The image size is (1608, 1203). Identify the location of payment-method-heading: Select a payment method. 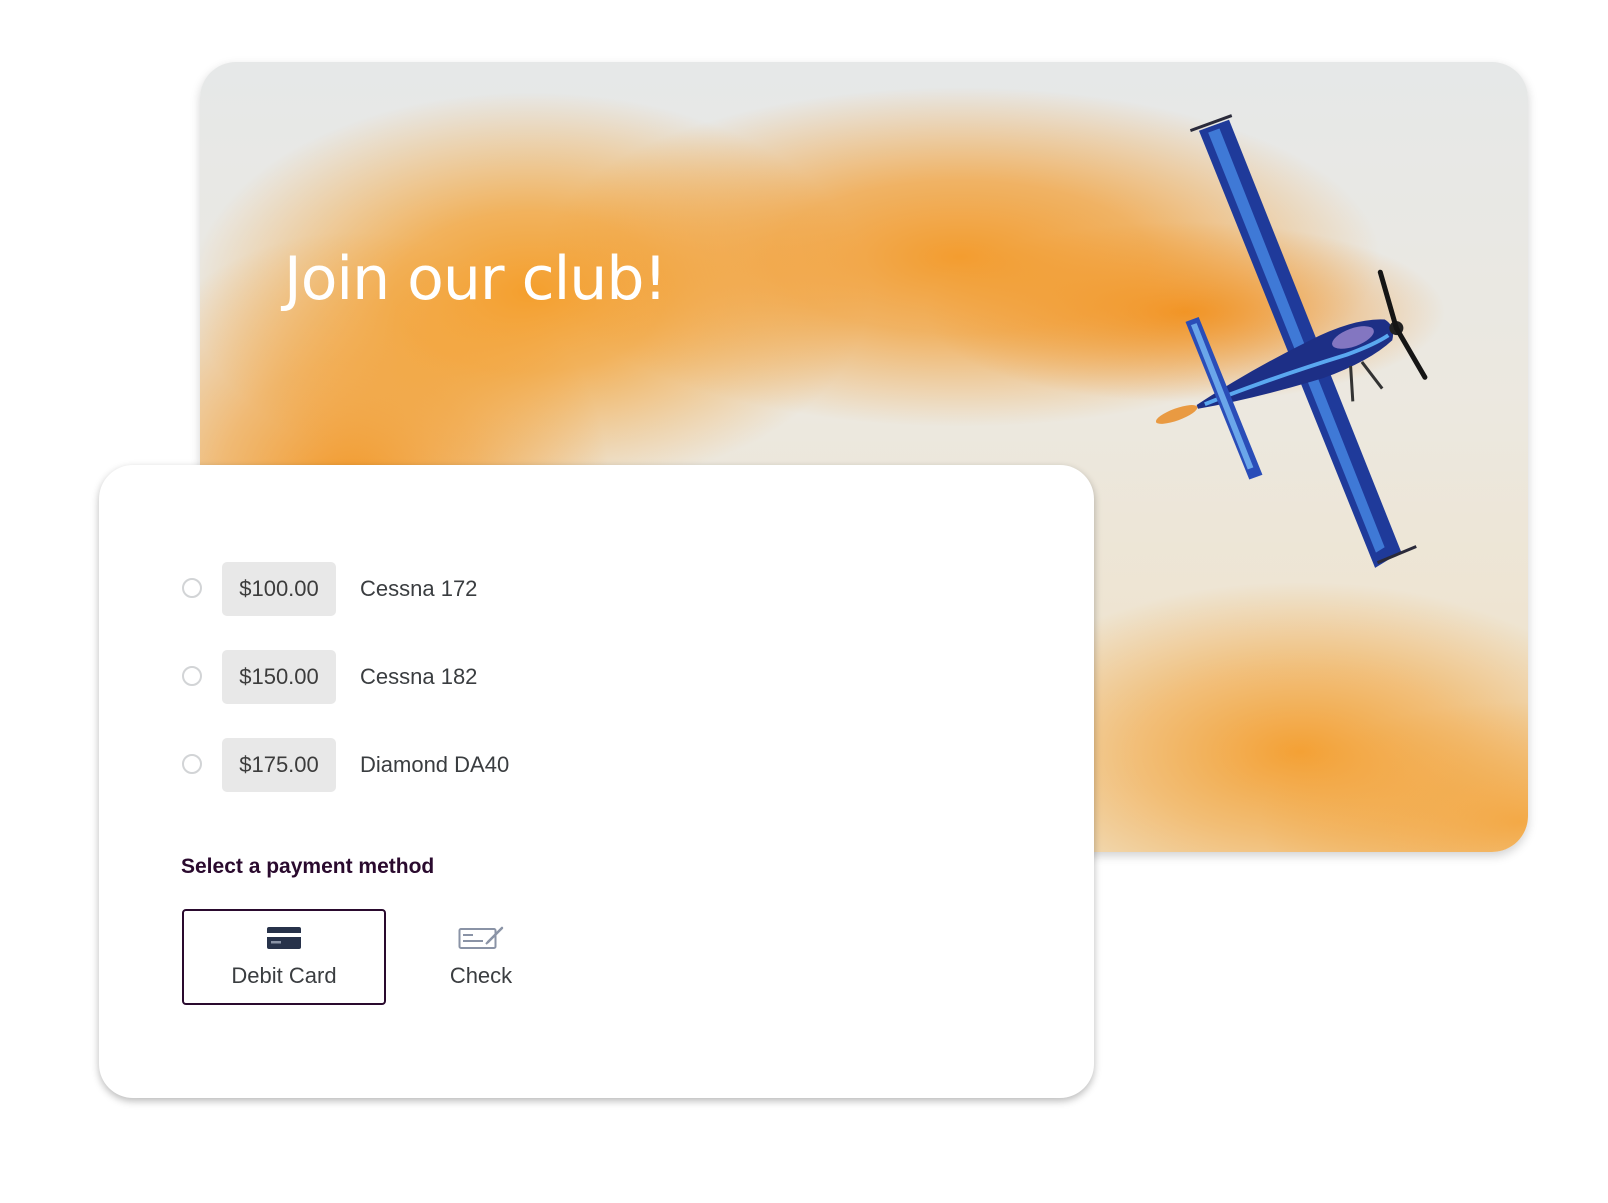
(308, 866).